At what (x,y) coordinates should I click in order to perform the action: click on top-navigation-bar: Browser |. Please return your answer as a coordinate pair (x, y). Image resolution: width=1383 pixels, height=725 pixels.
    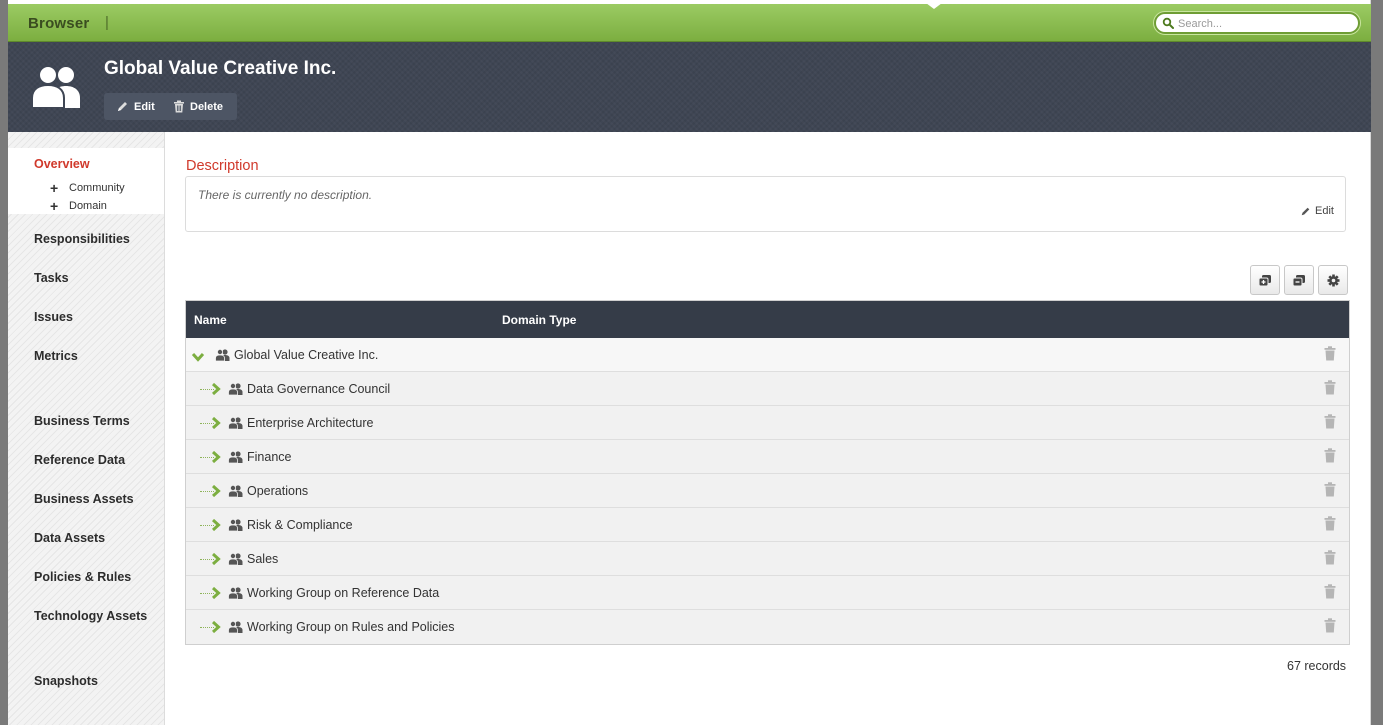
    Looking at the image, I should click on (689, 22).